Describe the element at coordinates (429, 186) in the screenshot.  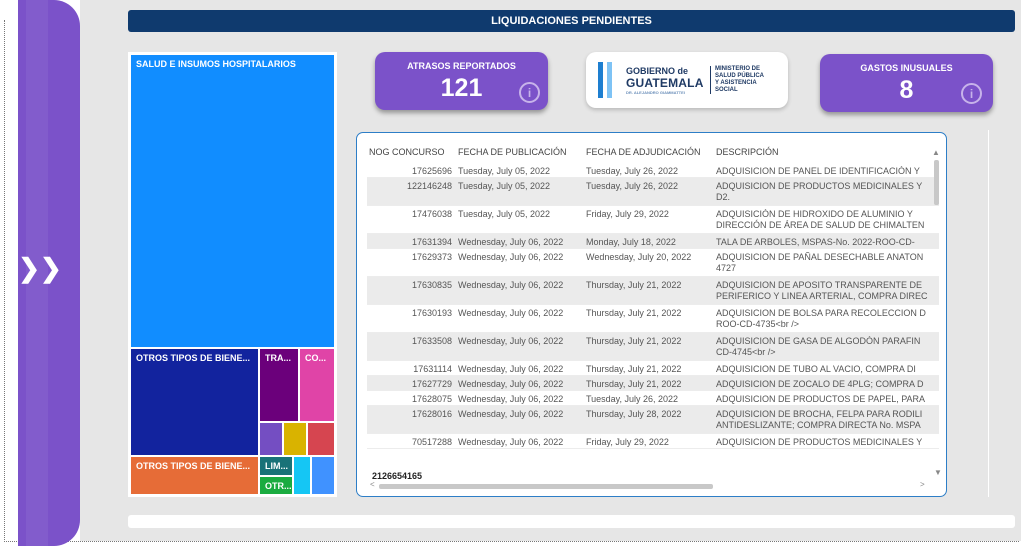
I see `nog-cell: 122146248` at that location.